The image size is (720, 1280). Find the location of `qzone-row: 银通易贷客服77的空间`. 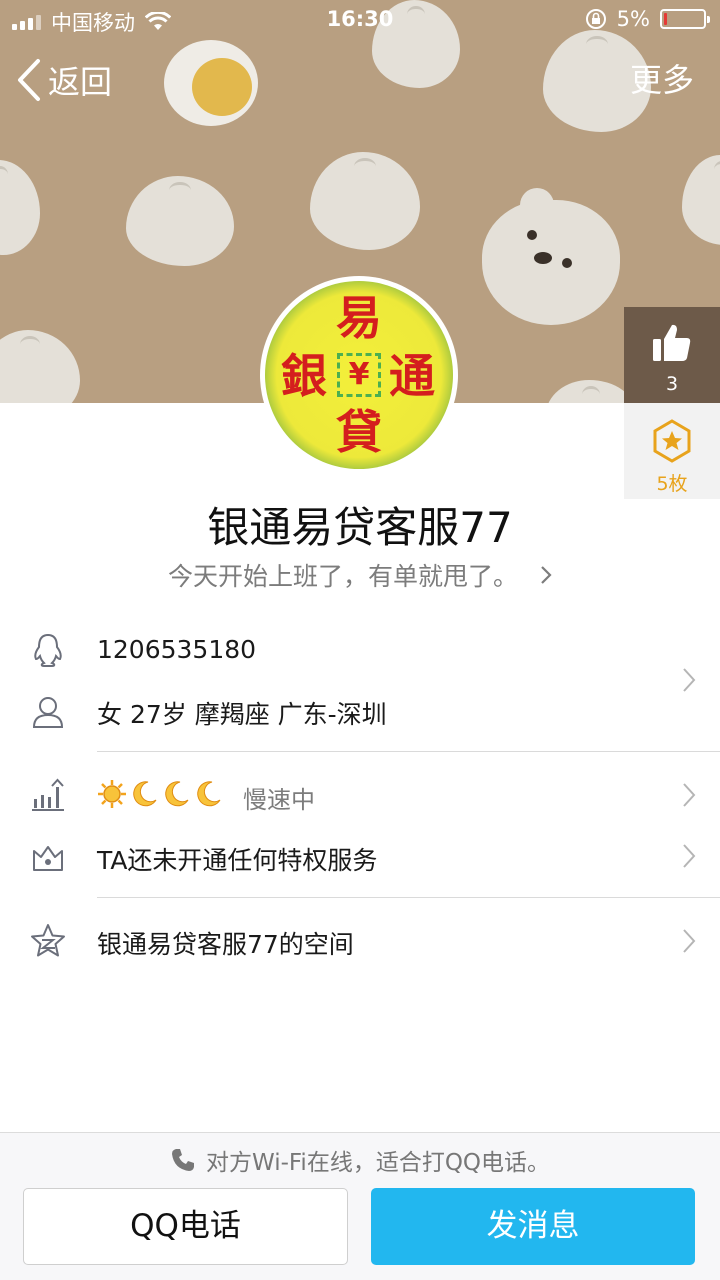

qzone-row: 银通易贷客服77的空间 is located at coordinates (360, 941).